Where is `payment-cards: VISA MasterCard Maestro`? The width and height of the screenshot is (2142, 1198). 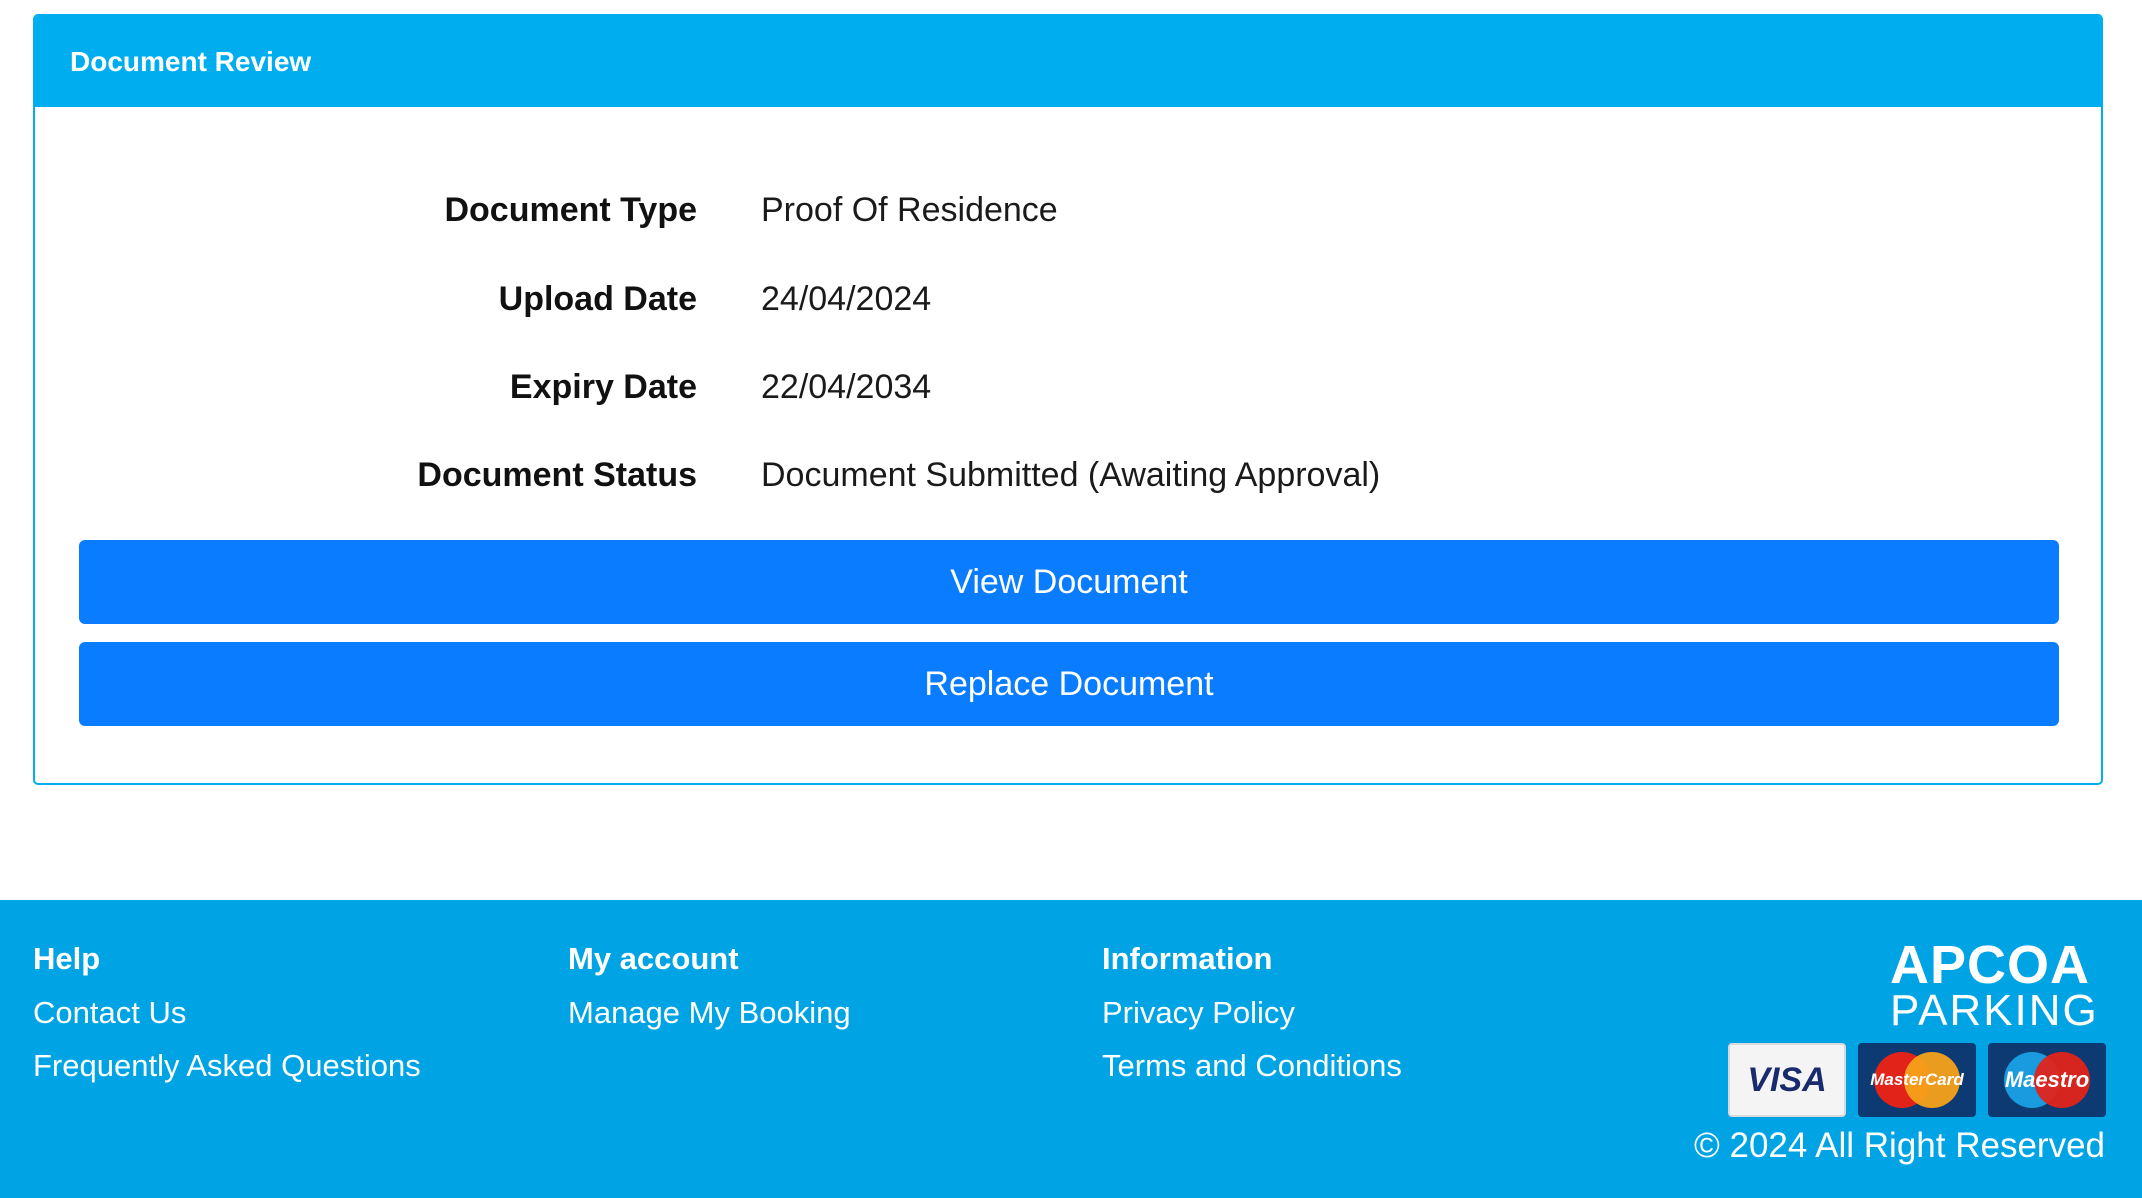
payment-cards: VISA MasterCard Maestro is located at coordinates (1917, 1080).